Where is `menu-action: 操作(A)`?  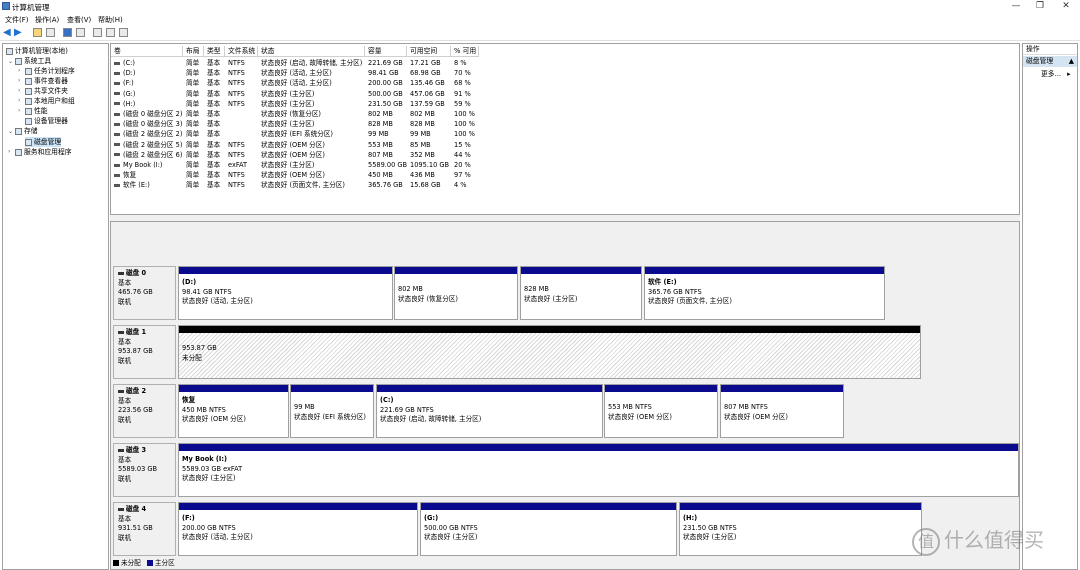
menu-action: 操作(A) is located at coordinates (47, 20).